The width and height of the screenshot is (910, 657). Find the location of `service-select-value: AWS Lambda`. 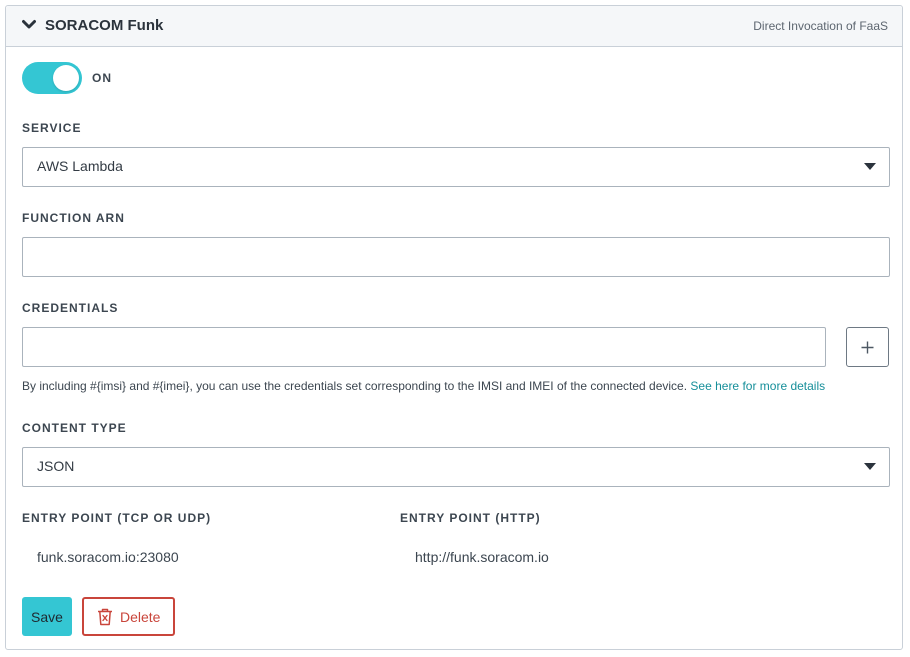

service-select-value: AWS Lambda is located at coordinates (80, 166).